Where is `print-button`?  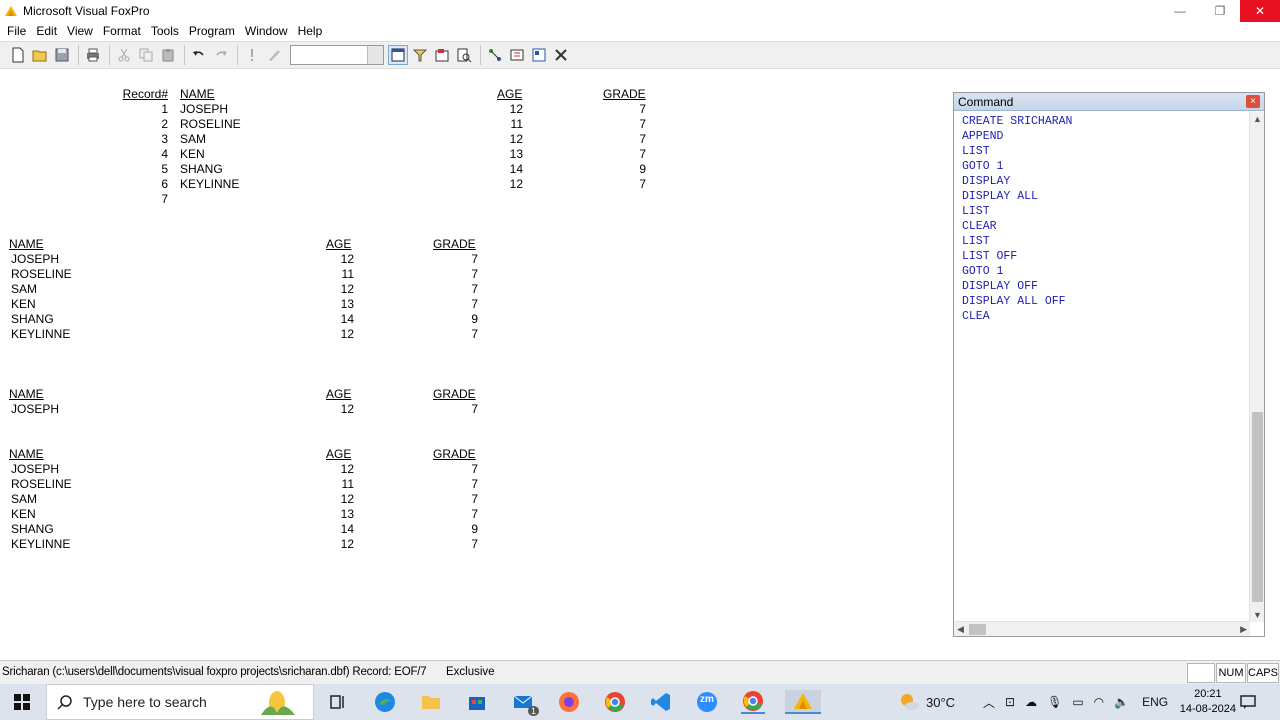 print-button is located at coordinates (93, 55).